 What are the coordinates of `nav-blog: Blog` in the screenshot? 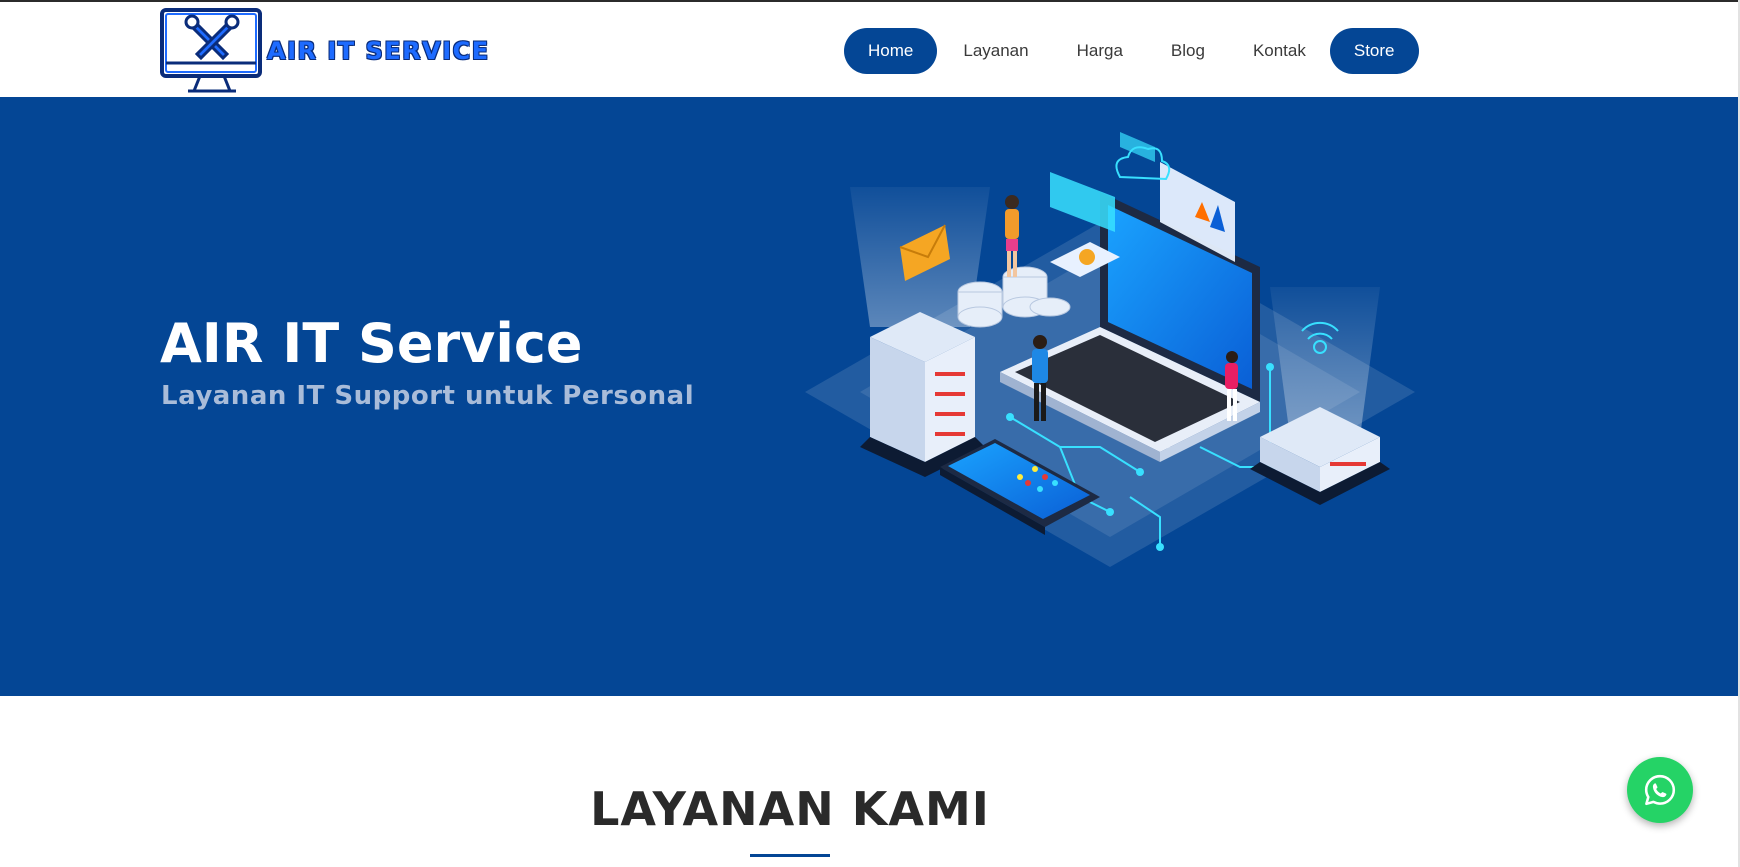 It's located at (1188, 51).